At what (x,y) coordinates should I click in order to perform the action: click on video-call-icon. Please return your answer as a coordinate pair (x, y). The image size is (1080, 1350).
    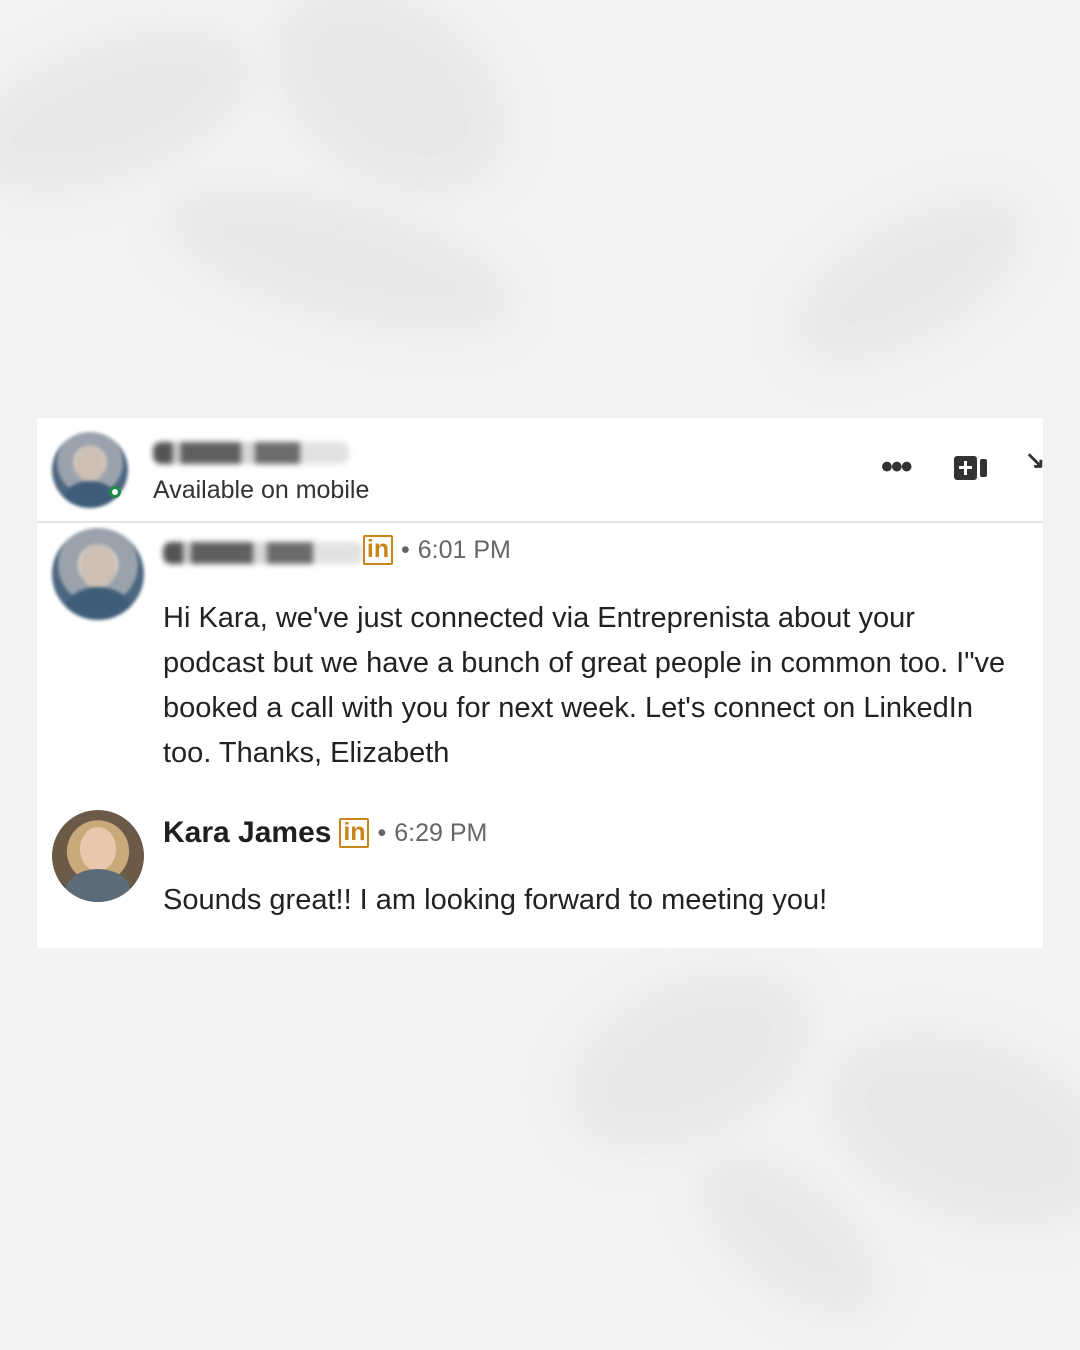
    Looking at the image, I should click on (971, 468).